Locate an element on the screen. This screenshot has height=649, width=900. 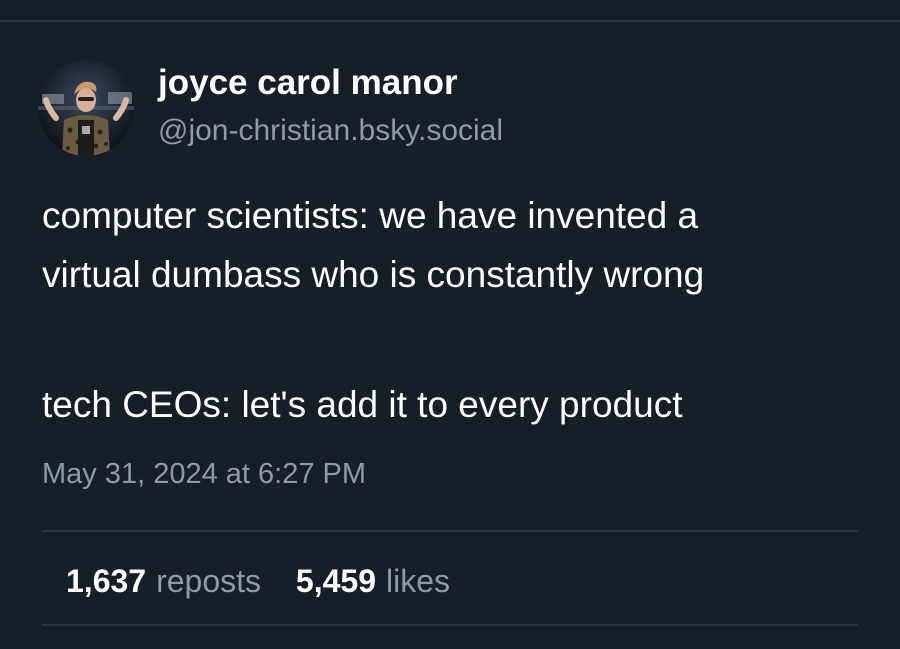
likes-count: 5,459 is located at coordinates (335, 581).